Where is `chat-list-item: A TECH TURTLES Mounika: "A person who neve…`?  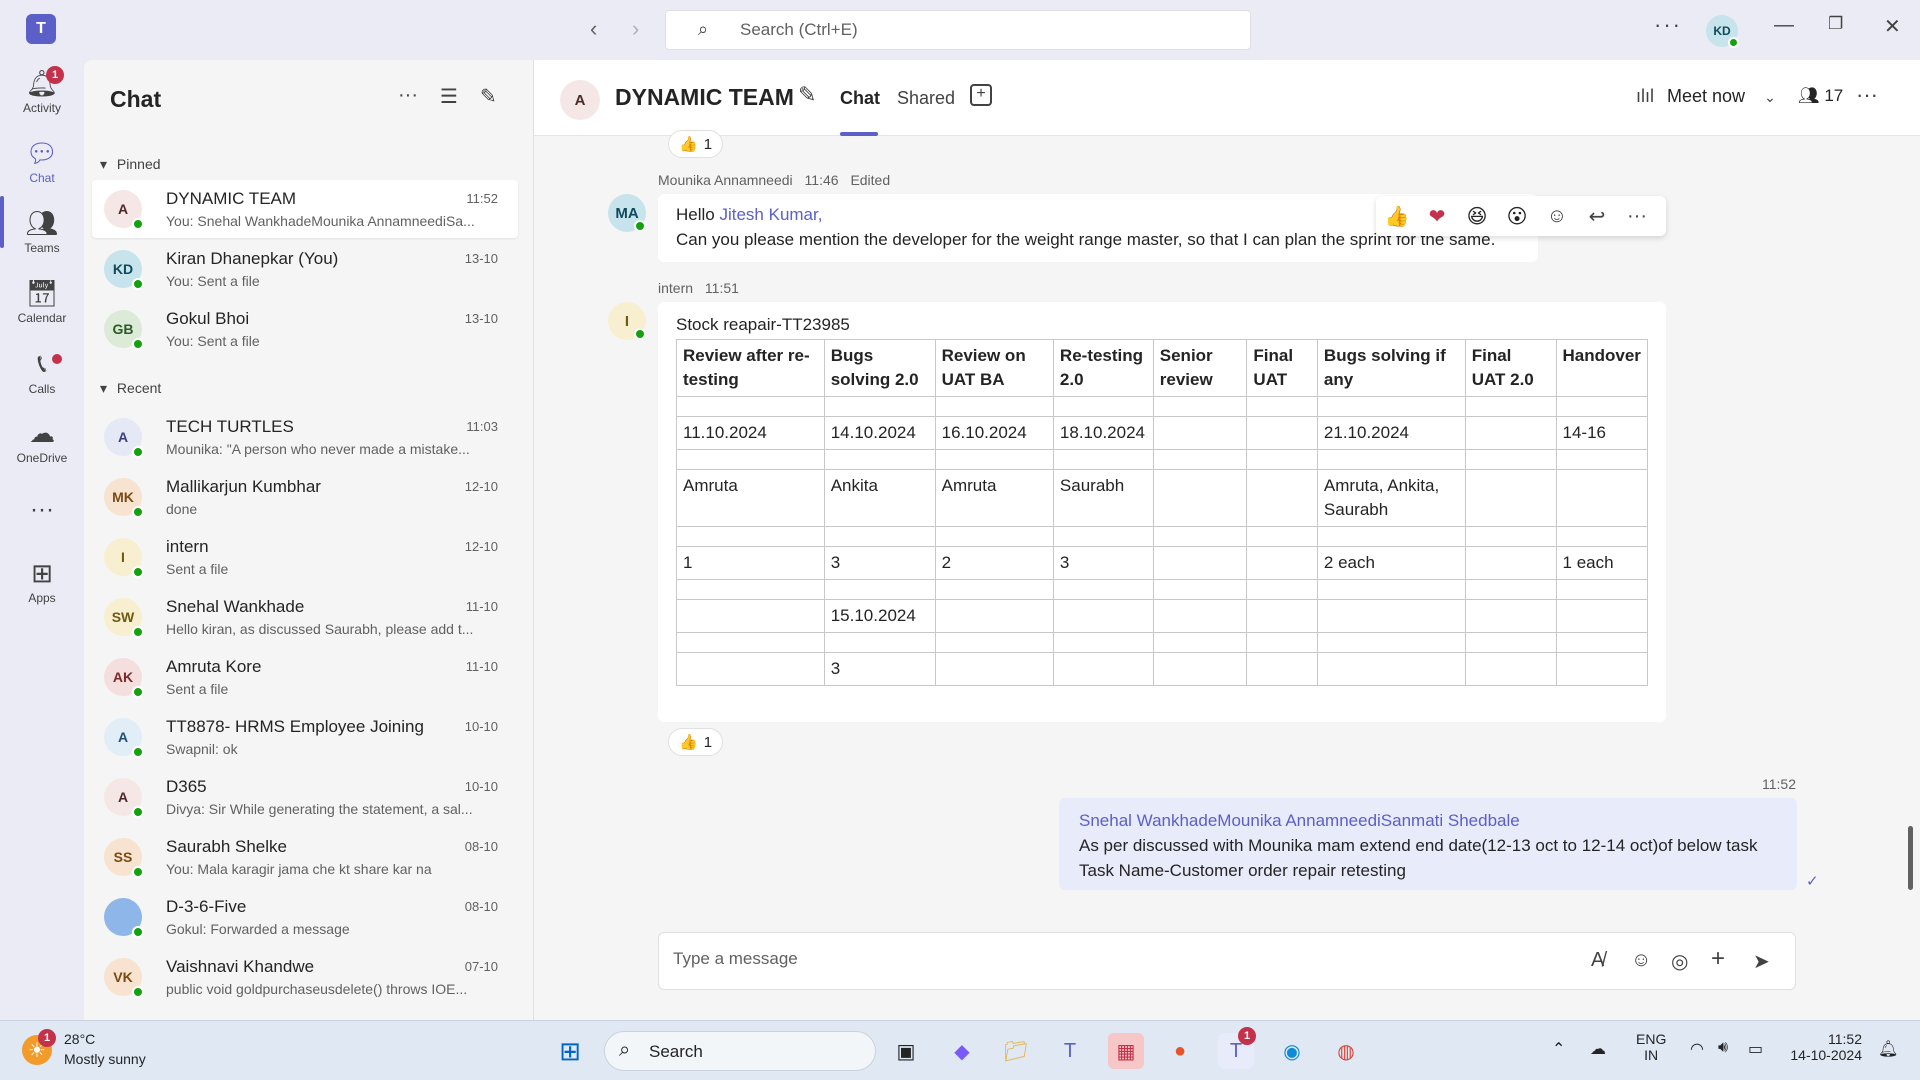
chat-list-item: A TECH TURTLES Mounika: "A person who neve… is located at coordinates (305, 437).